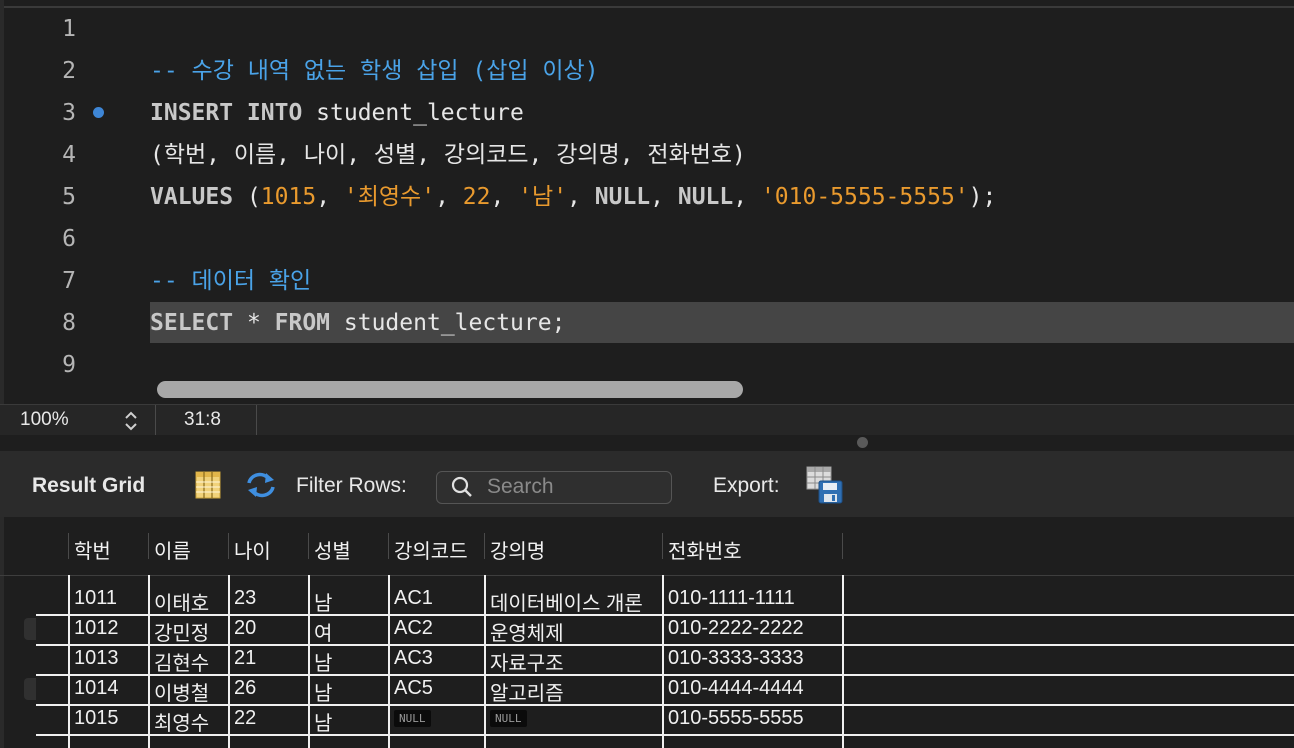 This screenshot has height=748, width=1294. Describe the element at coordinates (245, 598) in the screenshot. I see `table-cell: 23` at that location.